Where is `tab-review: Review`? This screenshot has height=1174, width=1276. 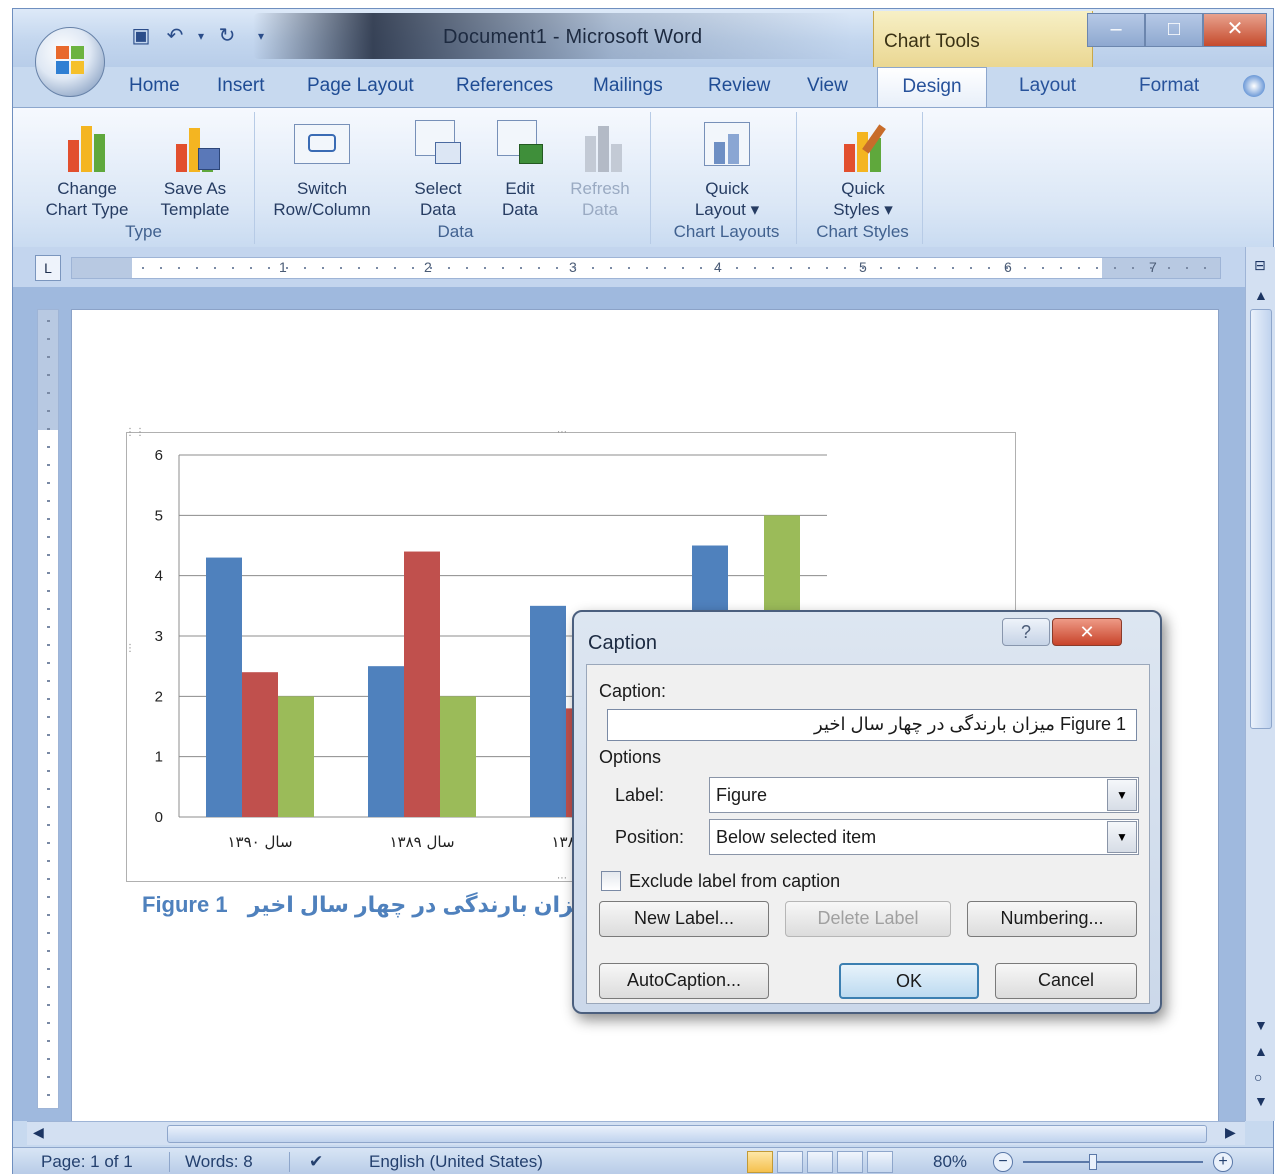
tab-review: Review is located at coordinates (739, 87).